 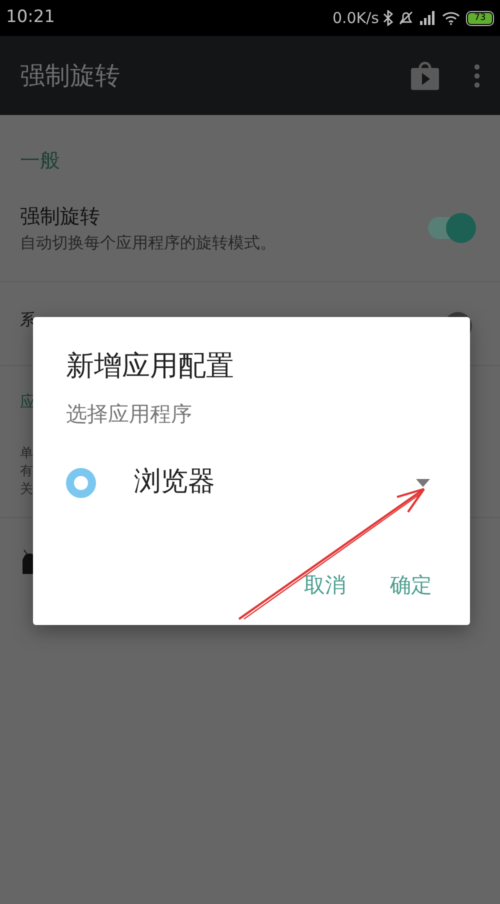 What do you see at coordinates (26, 471) in the screenshot?
I see `description-text: 有` at bounding box center [26, 471].